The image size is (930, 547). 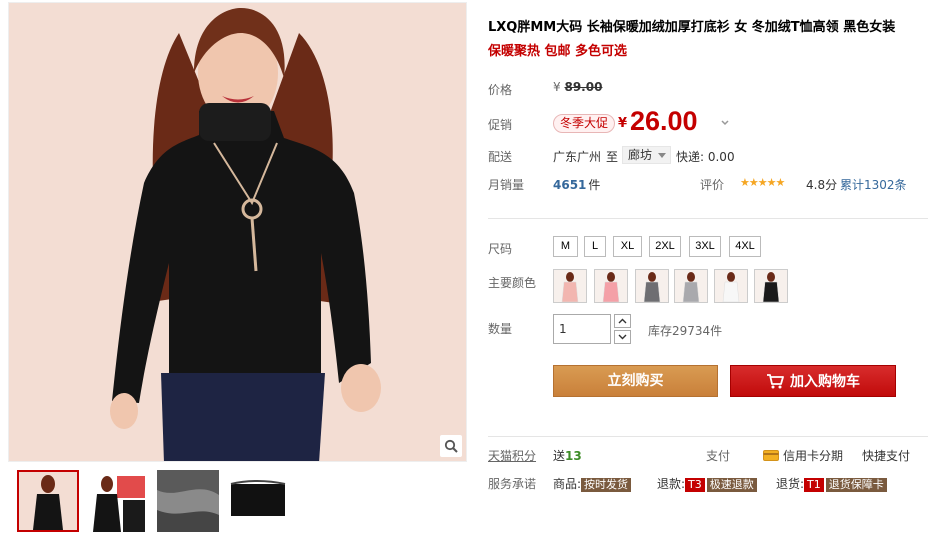 I want to click on return-code-badge: T1, so click(x=814, y=485).